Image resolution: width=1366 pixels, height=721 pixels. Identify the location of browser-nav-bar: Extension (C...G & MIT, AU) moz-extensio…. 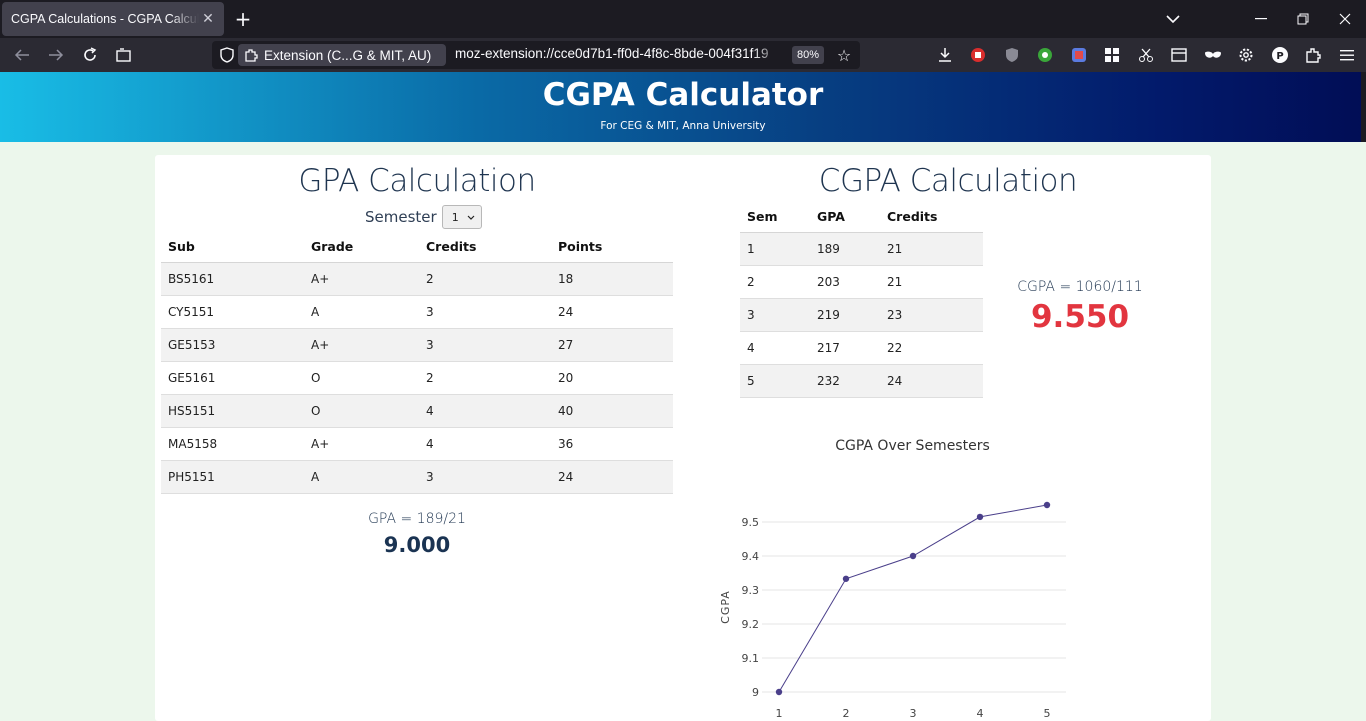
(683, 55).